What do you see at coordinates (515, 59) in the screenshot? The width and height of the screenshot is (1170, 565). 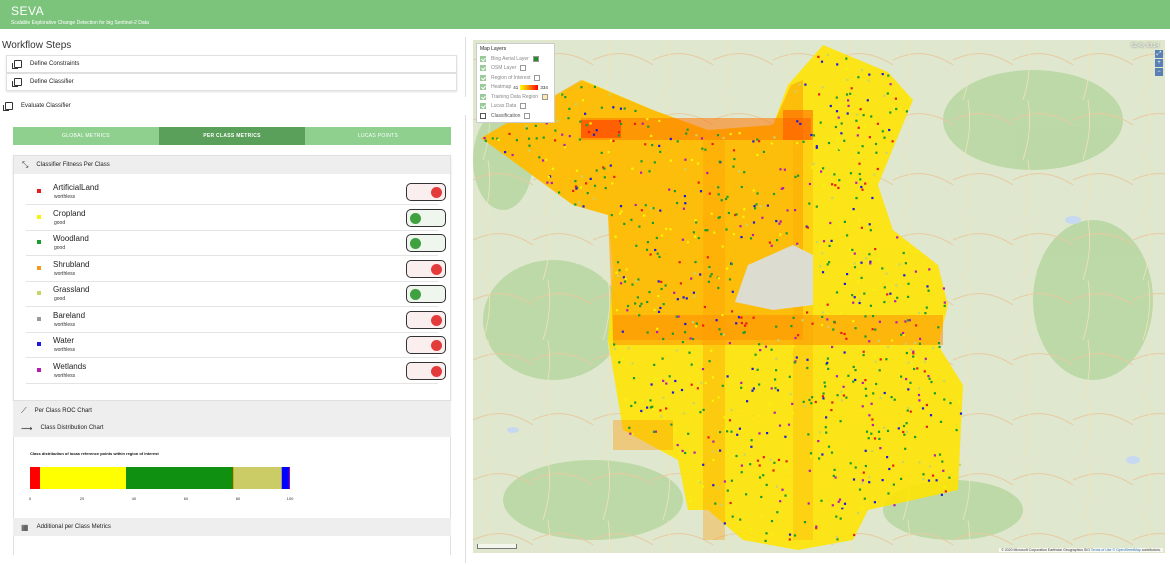 I see `layer-row: Bing Aerial Layer` at bounding box center [515, 59].